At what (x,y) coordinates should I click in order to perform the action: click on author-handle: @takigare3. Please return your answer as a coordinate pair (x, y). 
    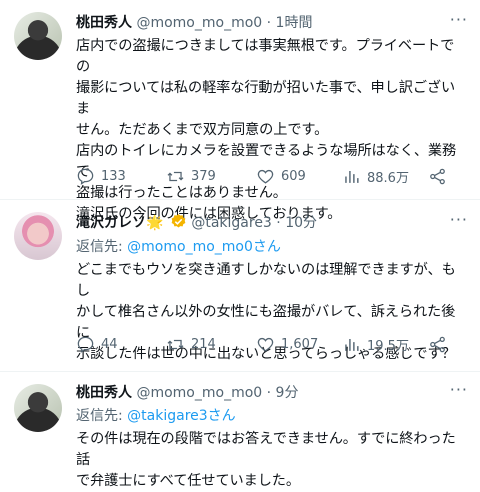
    Looking at the image, I should click on (231, 223).